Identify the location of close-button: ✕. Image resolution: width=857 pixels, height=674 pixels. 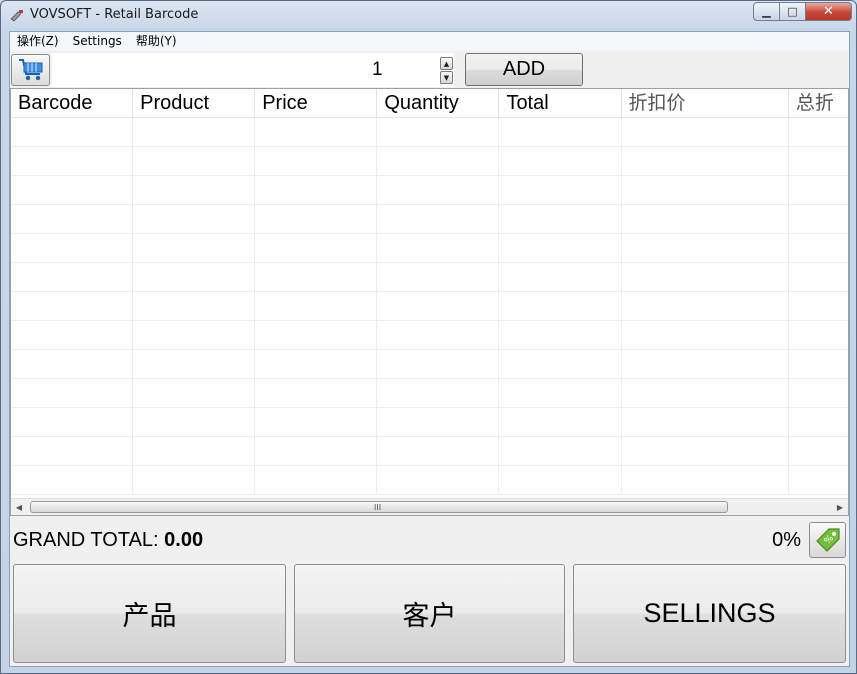
(829, 11).